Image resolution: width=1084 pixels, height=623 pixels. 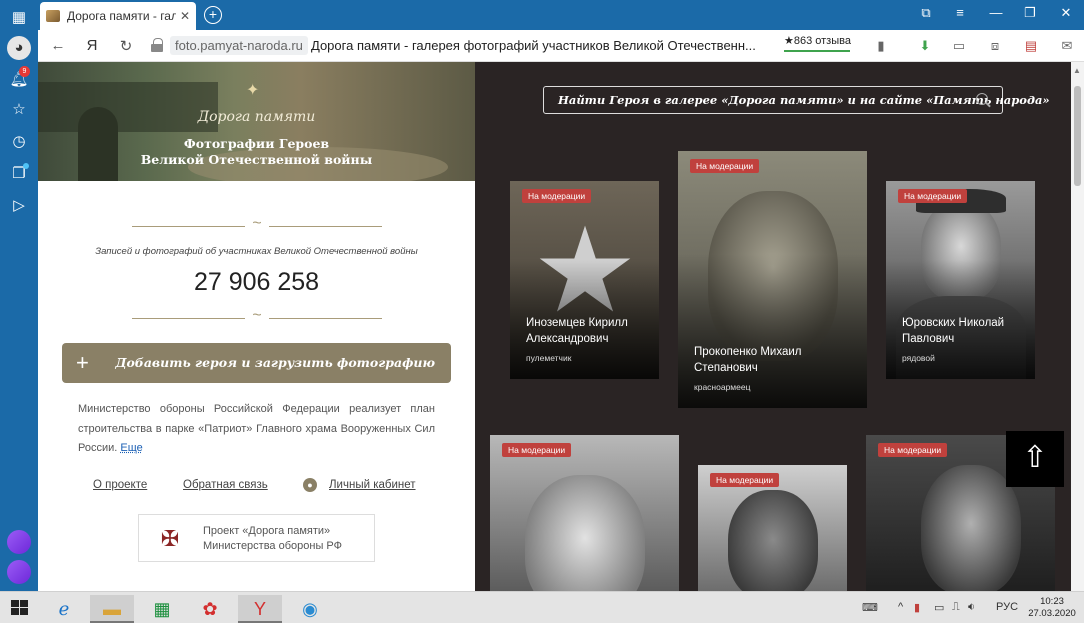 What do you see at coordinates (19, 206) in the screenshot?
I see `play-icon: ▷` at bounding box center [19, 206].